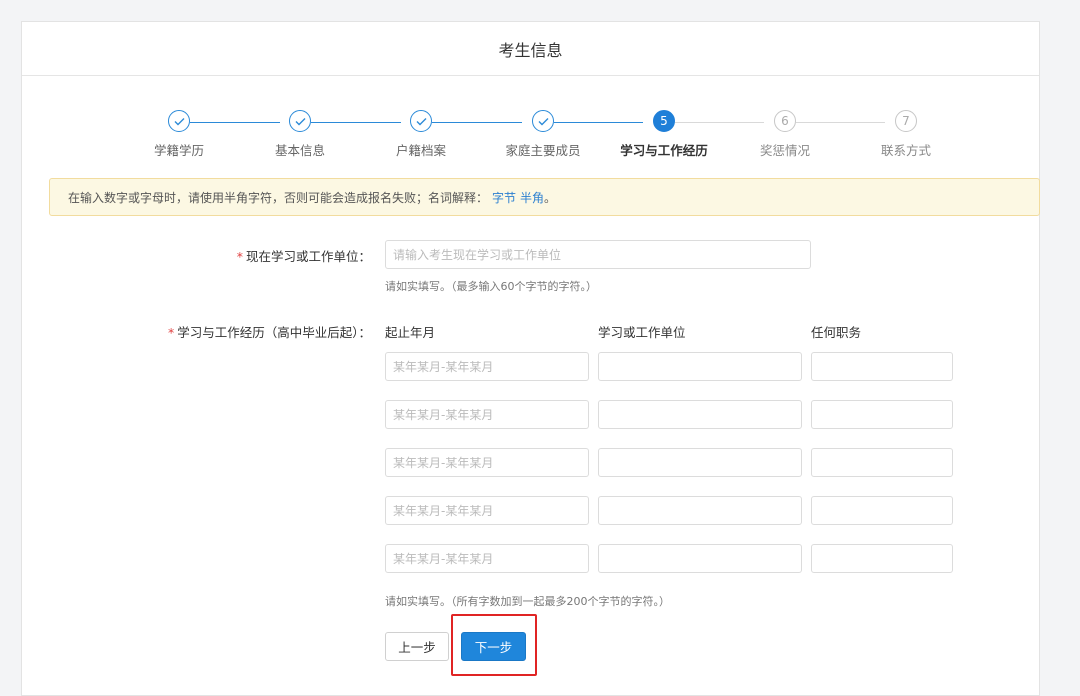  What do you see at coordinates (487, 558) in the screenshot?
I see `history-row-5-period-input` at bounding box center [487, 558].